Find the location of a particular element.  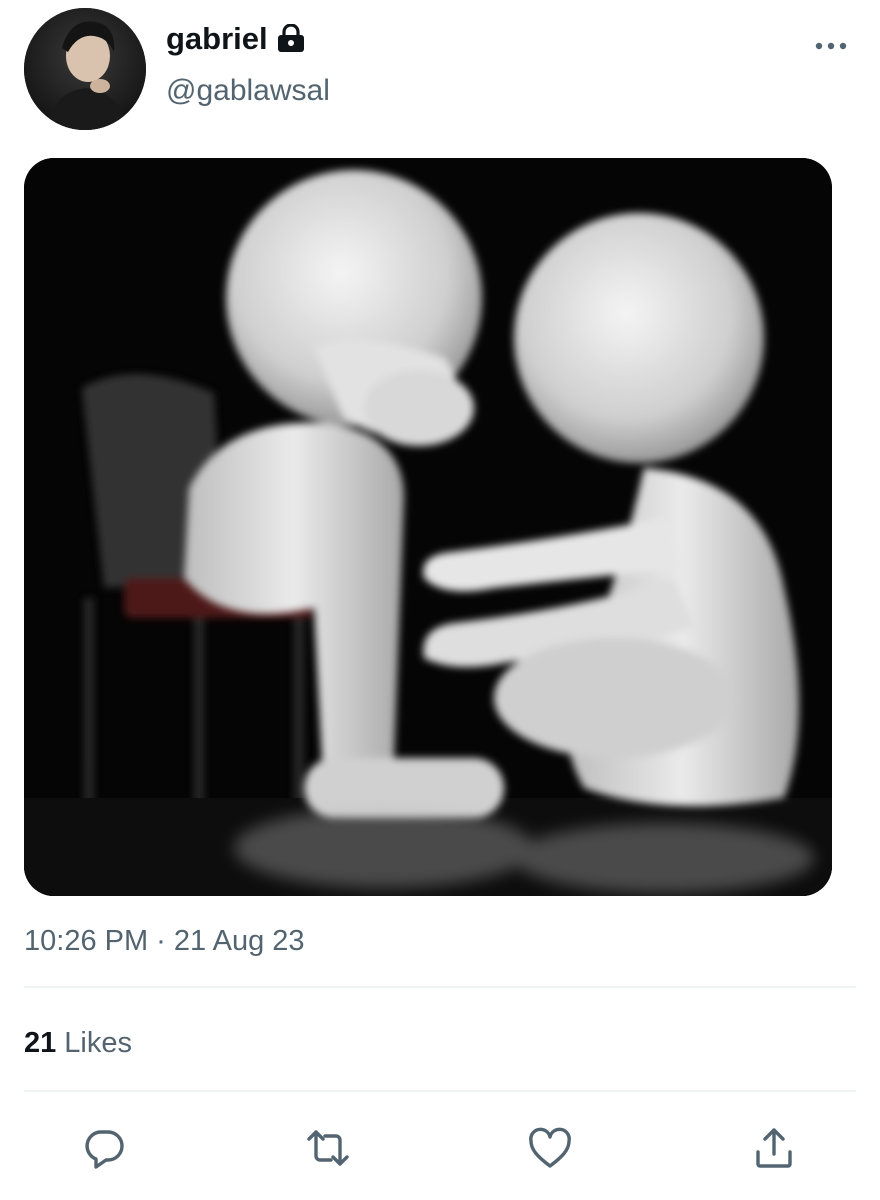

reply-button is located at coordinates (104, 1148).